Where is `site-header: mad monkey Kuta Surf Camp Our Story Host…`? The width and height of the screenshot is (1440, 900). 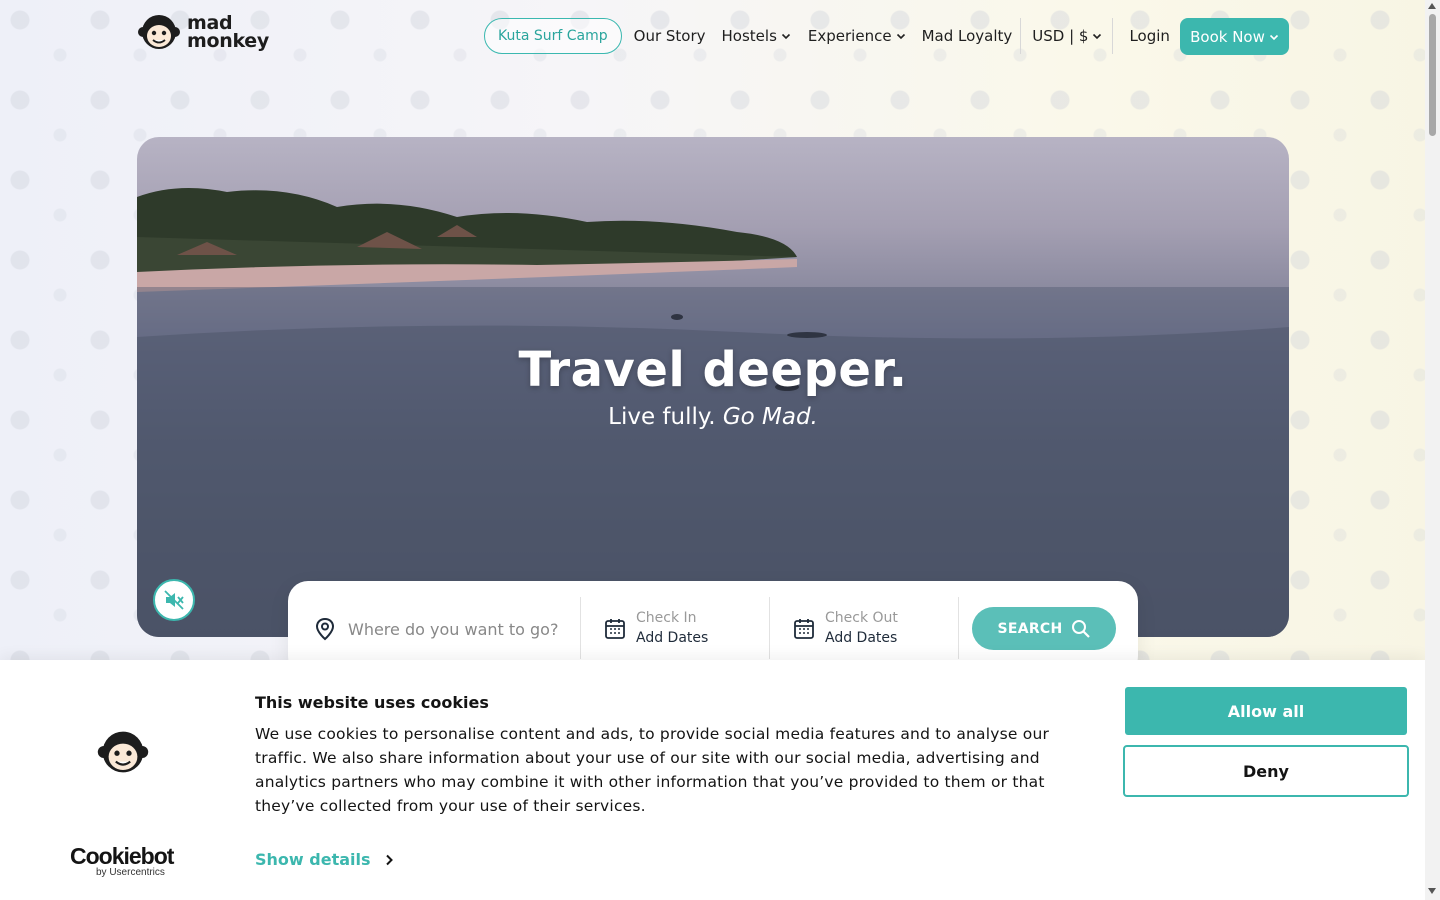
site-header: mad monkey Kuta Surf Camp Our Story Host… is located at coordinates (712, 36).